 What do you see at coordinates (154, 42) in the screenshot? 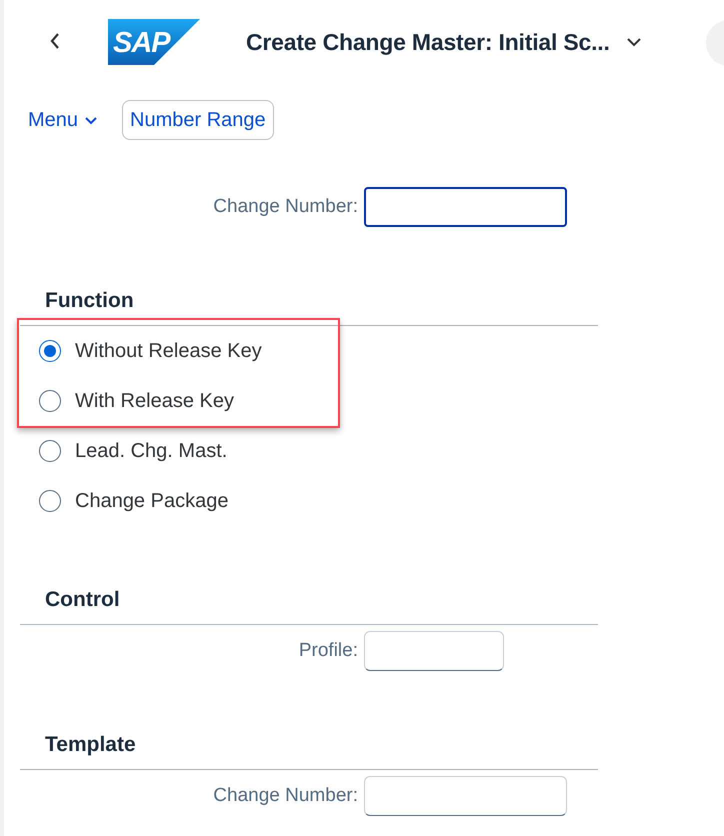
I see `sap-logo: SAP` at bounding box center [154, 42].